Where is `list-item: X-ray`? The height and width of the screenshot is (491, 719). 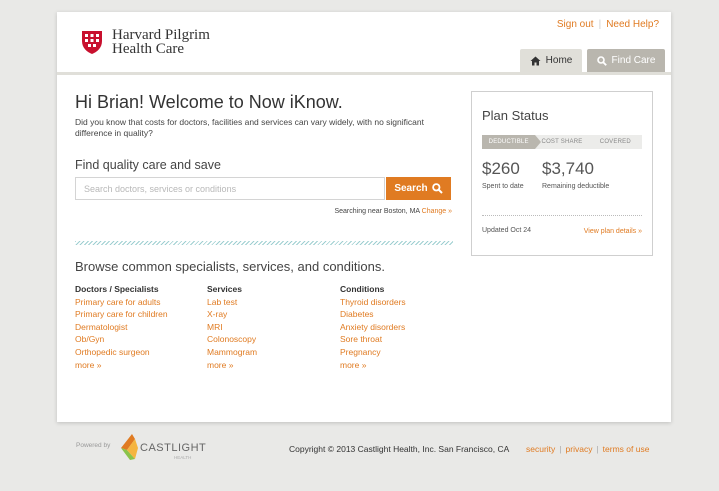 list-item: X-ray is located at coordinates (232, 314).